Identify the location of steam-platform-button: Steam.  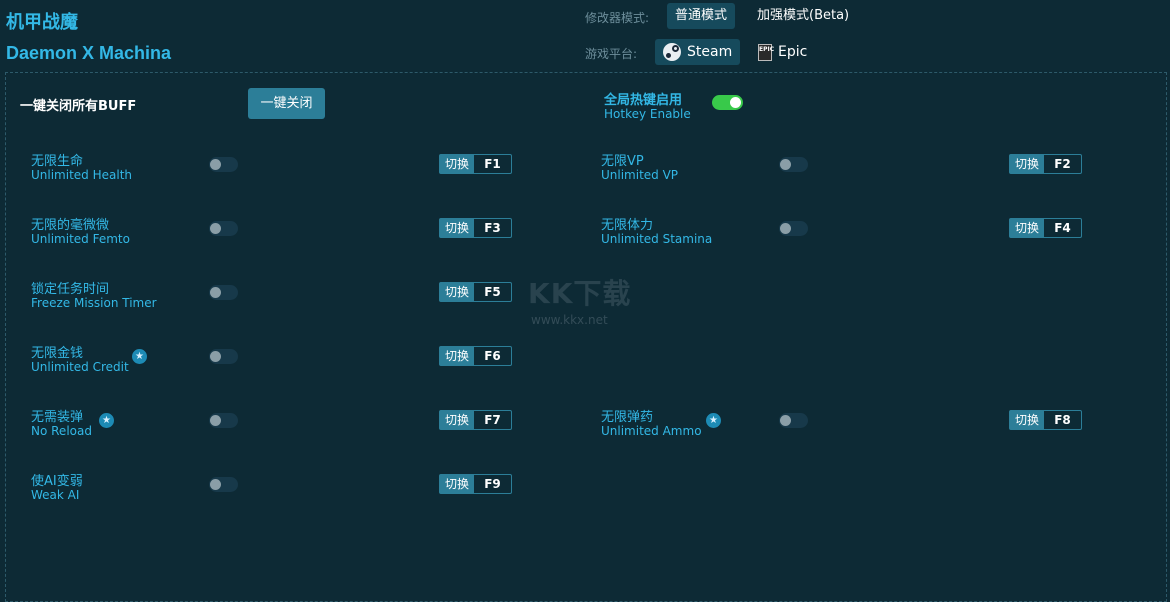
(698, 52).